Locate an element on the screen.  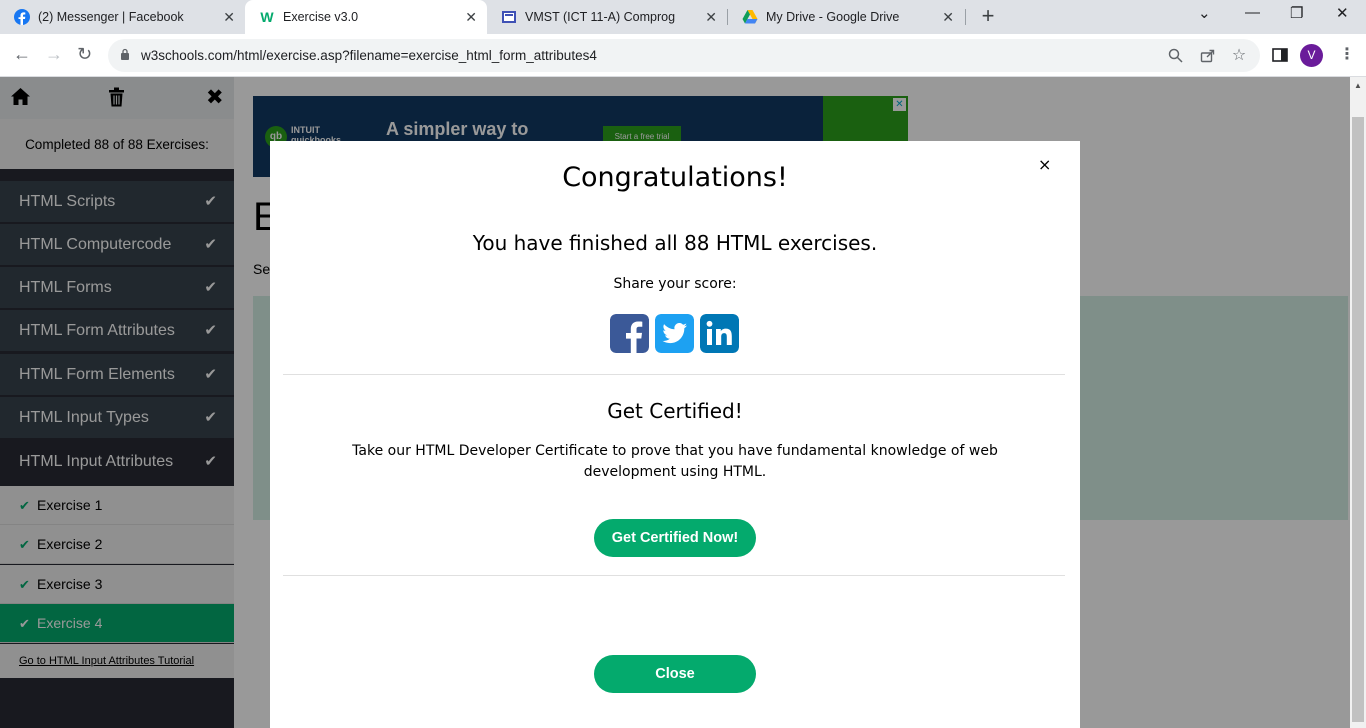
classroom-icon is located at coordinates (509, 17).